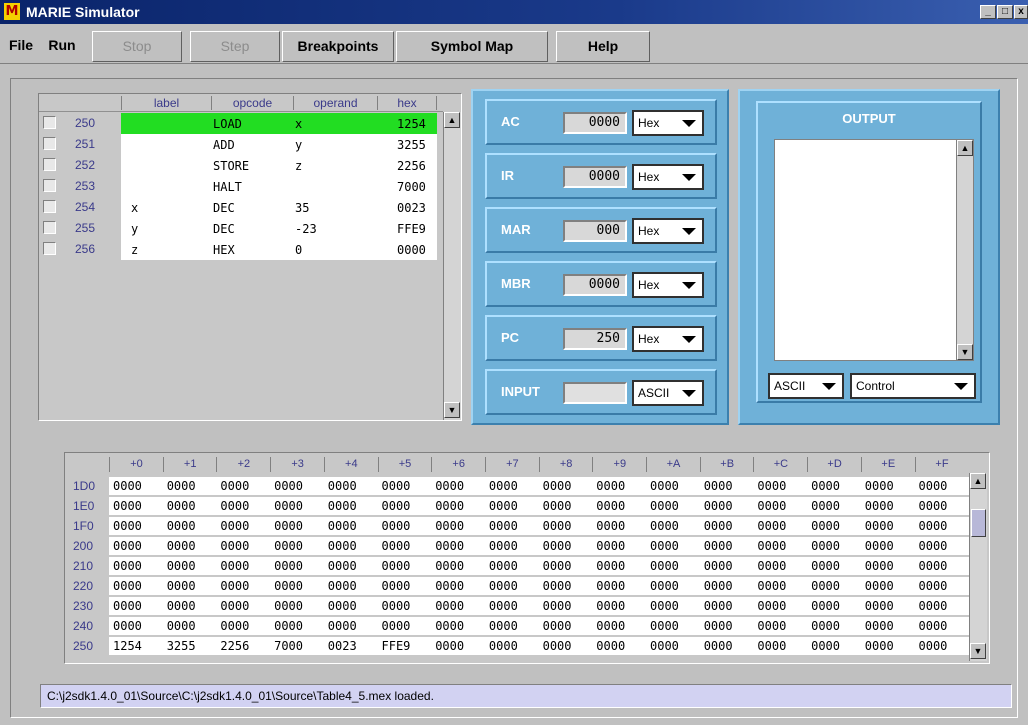  What do you see at coordinates (137, 46) in the screenshot?
I see `stop-button: Stop` at bounding box center [137, 46].